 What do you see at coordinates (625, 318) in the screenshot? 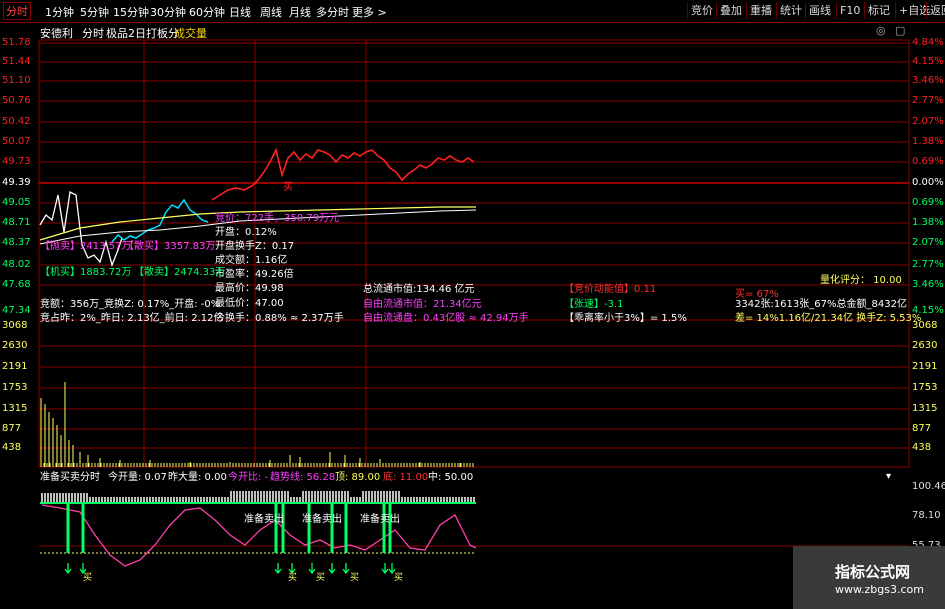
I see `deviation: 【乖离率小于3%】= 1.5%` at bounding box center [625, 318].